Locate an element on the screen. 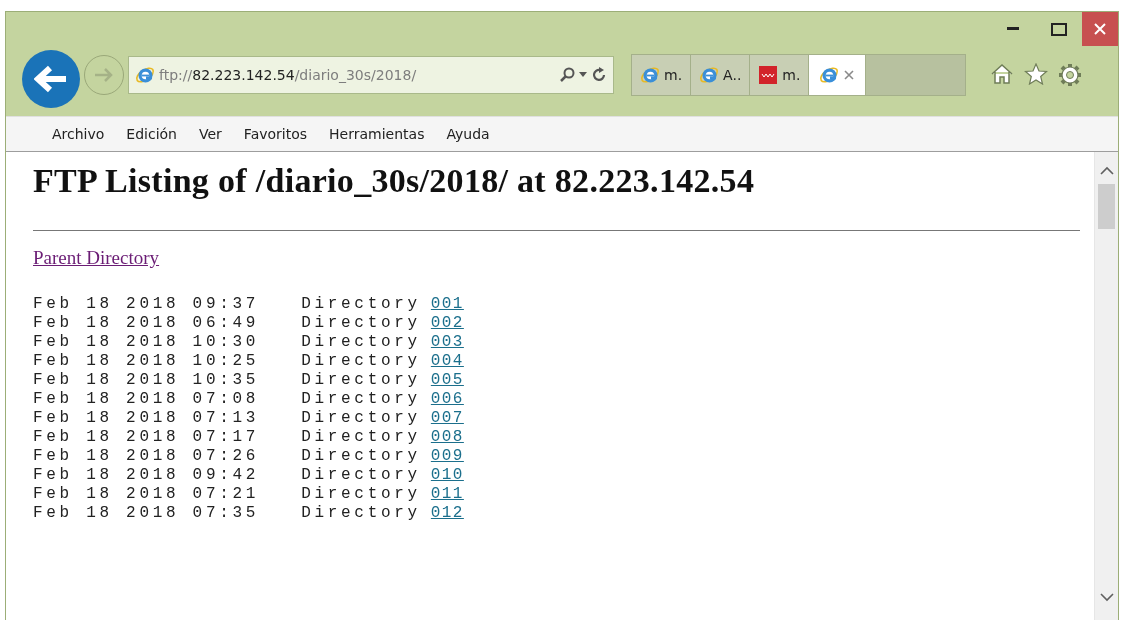 This screenshot has height=626, width=1124. parent-directory-link: Parent Directory is located at coordinates (96, 257).